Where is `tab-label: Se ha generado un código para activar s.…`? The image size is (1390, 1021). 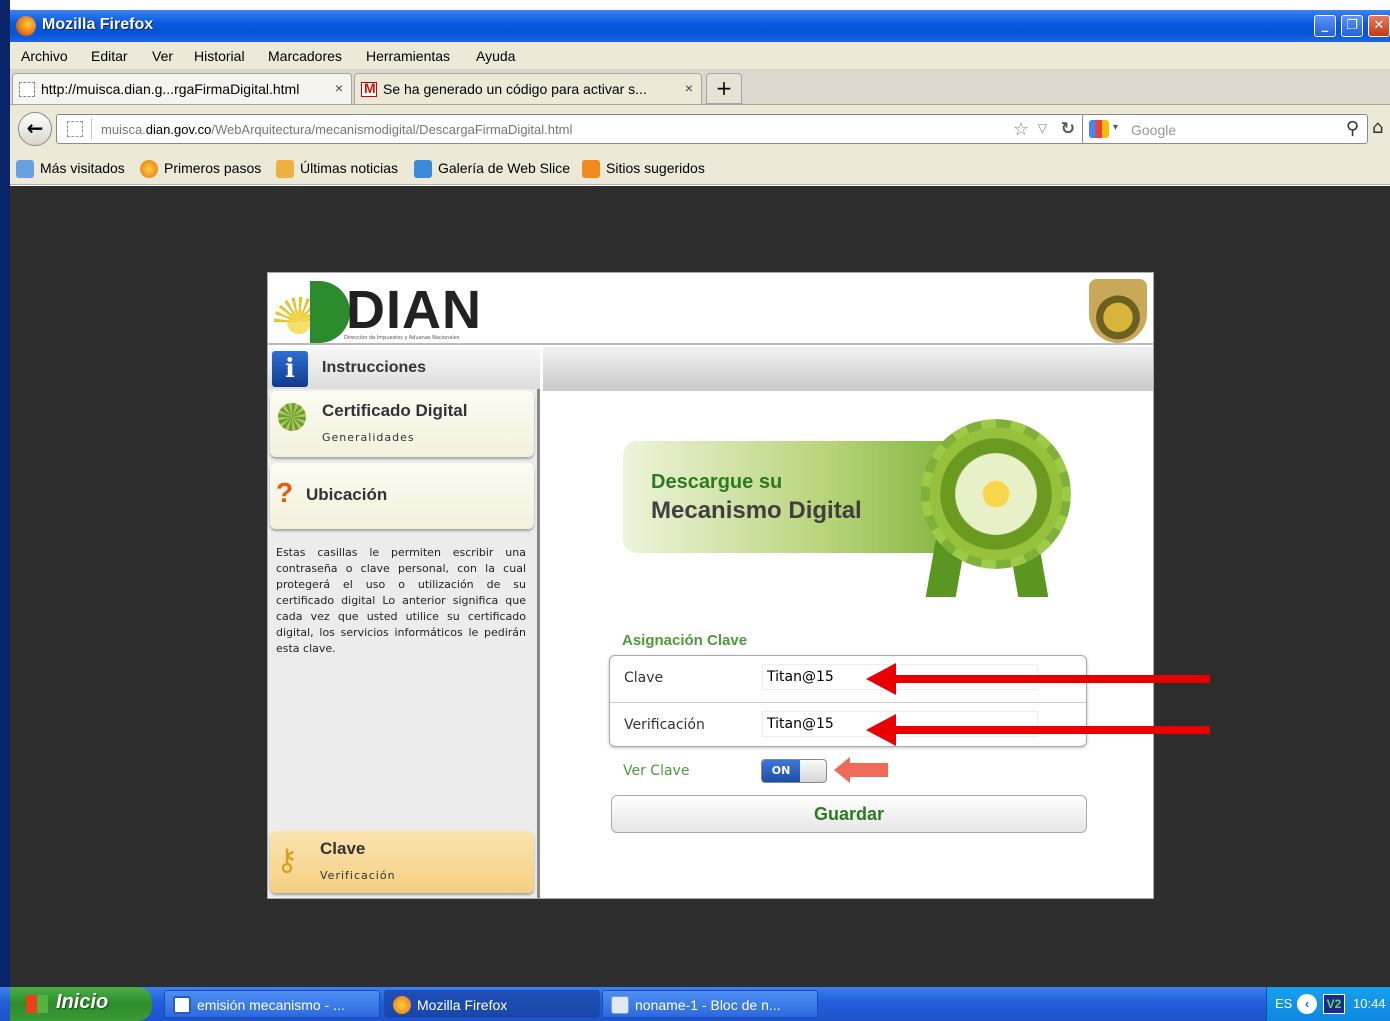 tab-label: Se ha generado un código para activar s.… is located at coordinates (515, 89).